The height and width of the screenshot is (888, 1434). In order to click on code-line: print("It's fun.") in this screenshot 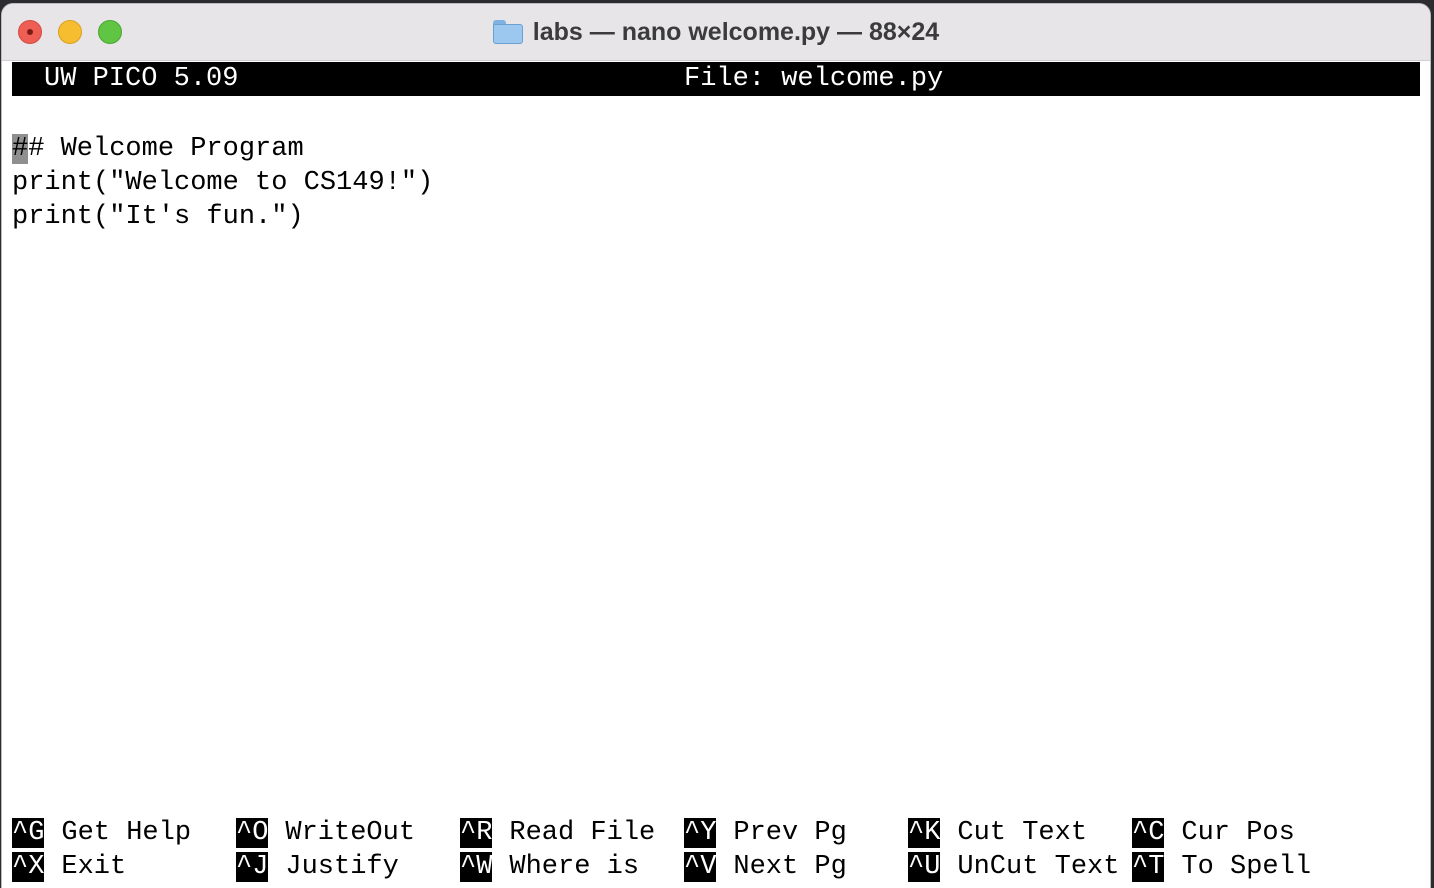, I will do `click(716, 217)`.